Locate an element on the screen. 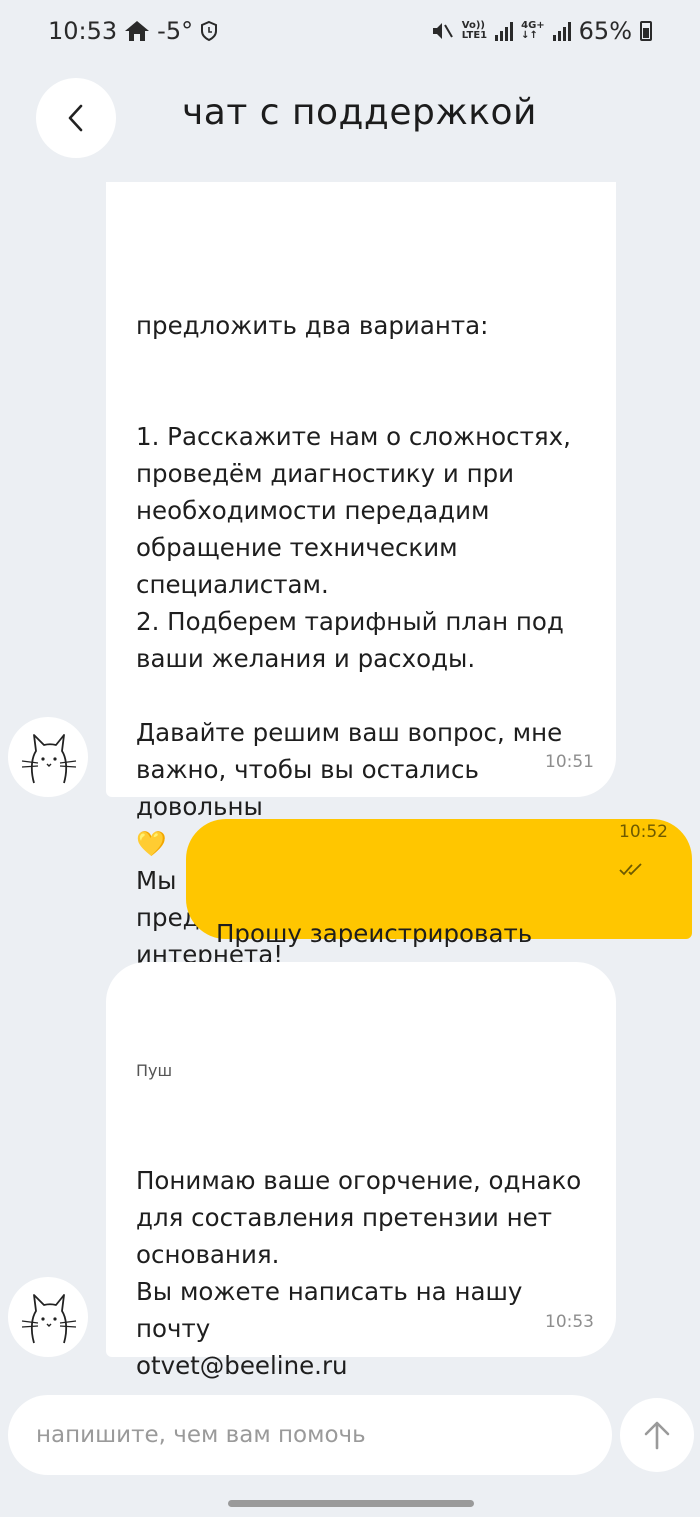  back-button is located at coordinates (76, 118).